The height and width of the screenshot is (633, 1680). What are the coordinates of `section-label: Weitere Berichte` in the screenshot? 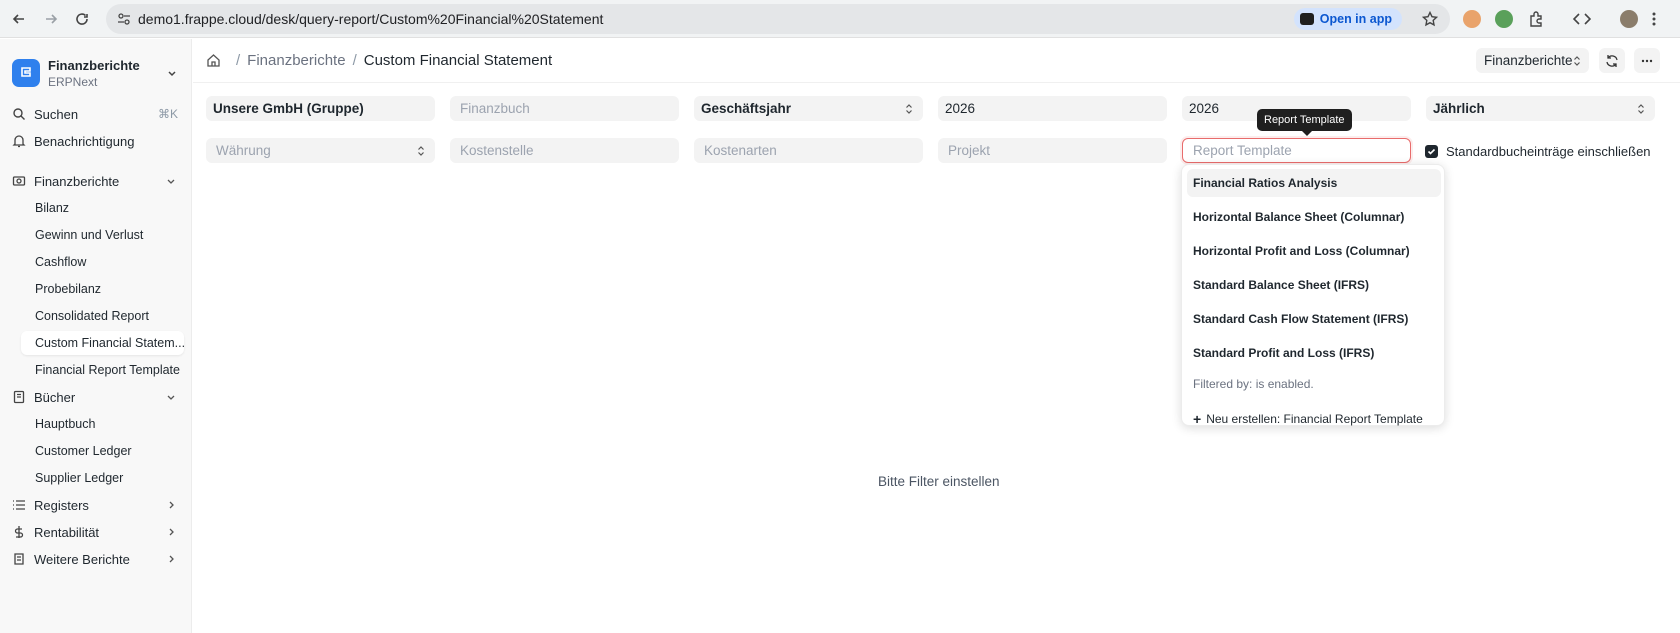 It's located at (82, 559).